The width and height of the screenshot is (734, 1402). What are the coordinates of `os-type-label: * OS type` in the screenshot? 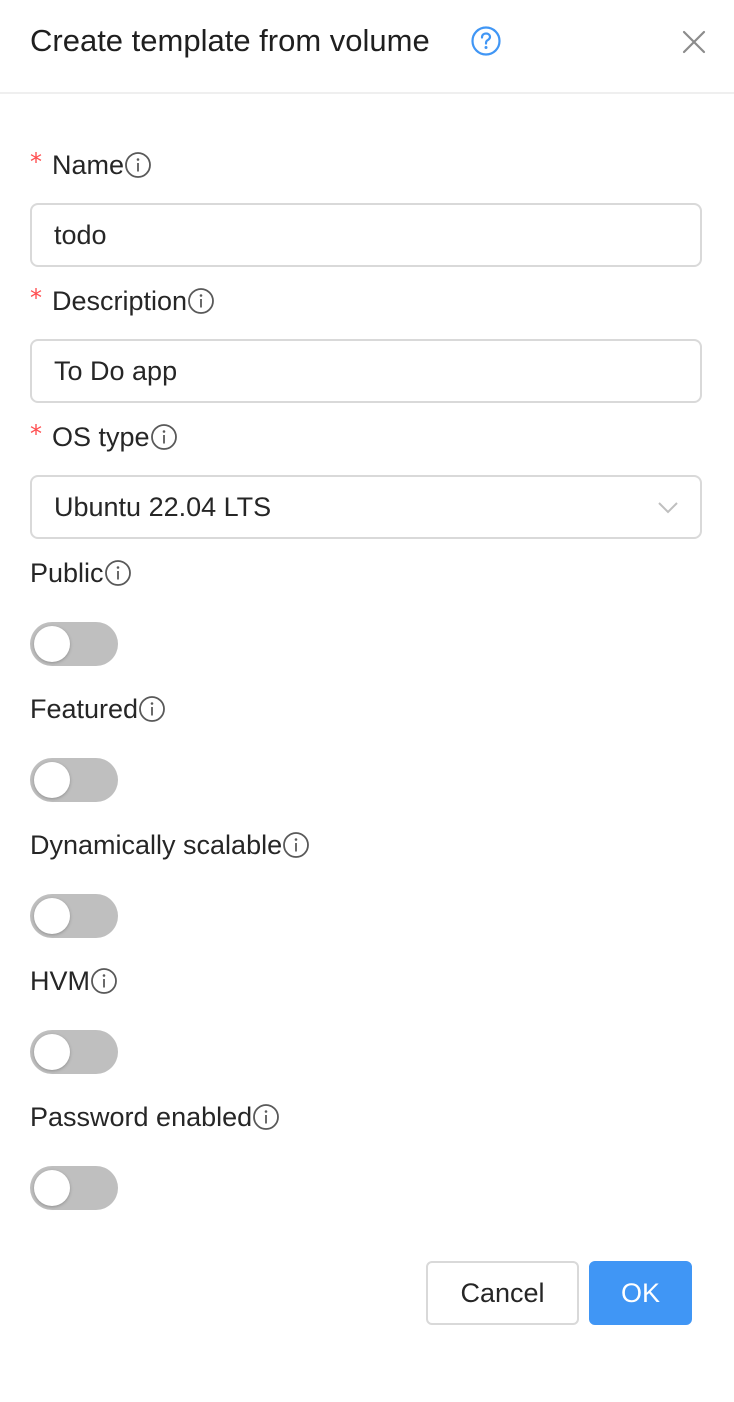 It's located at (104, 437).